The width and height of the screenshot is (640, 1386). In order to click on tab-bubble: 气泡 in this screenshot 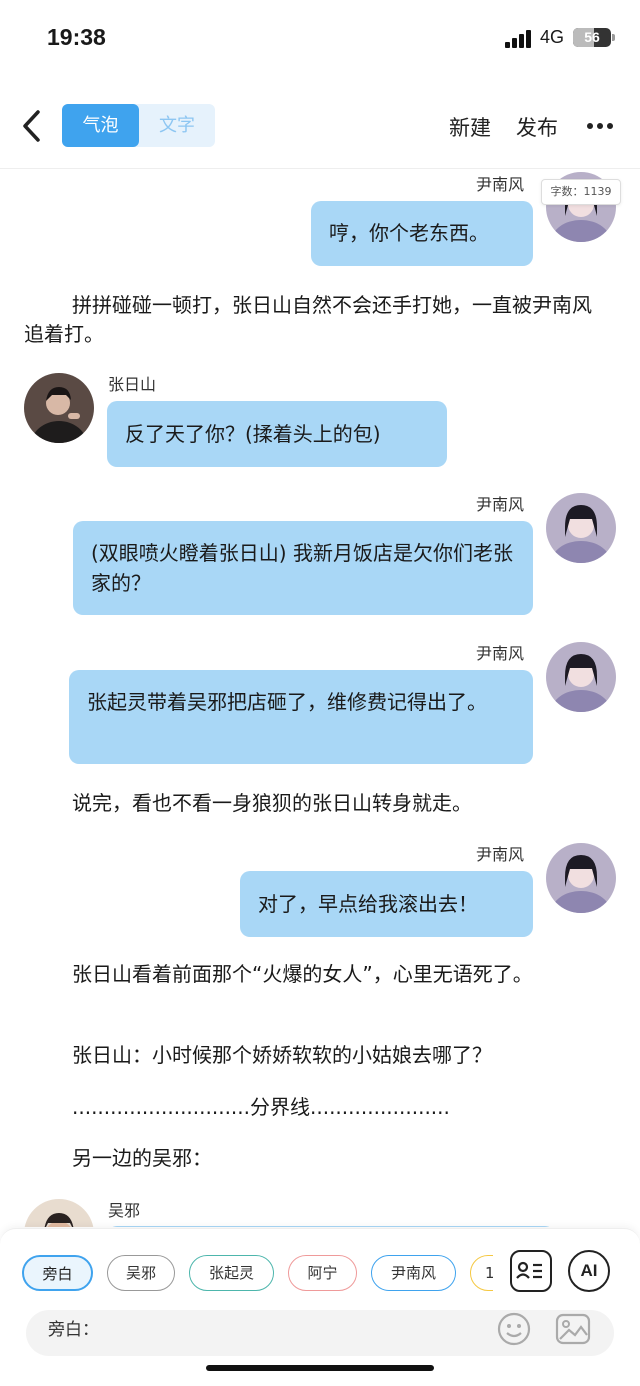, I will do `click(100, 125)`.